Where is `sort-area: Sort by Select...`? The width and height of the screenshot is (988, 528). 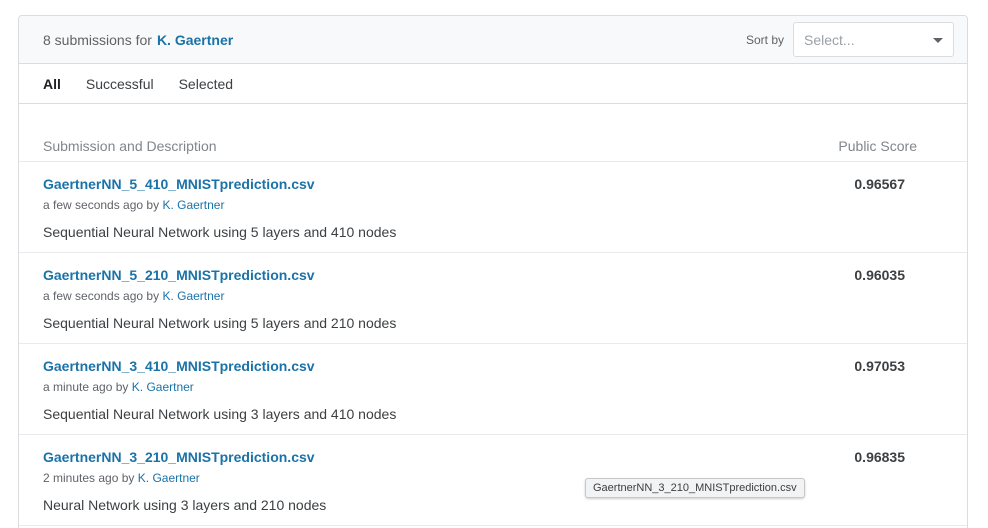 sort-area: Sort by Select... is located at coordinates (850, 39).